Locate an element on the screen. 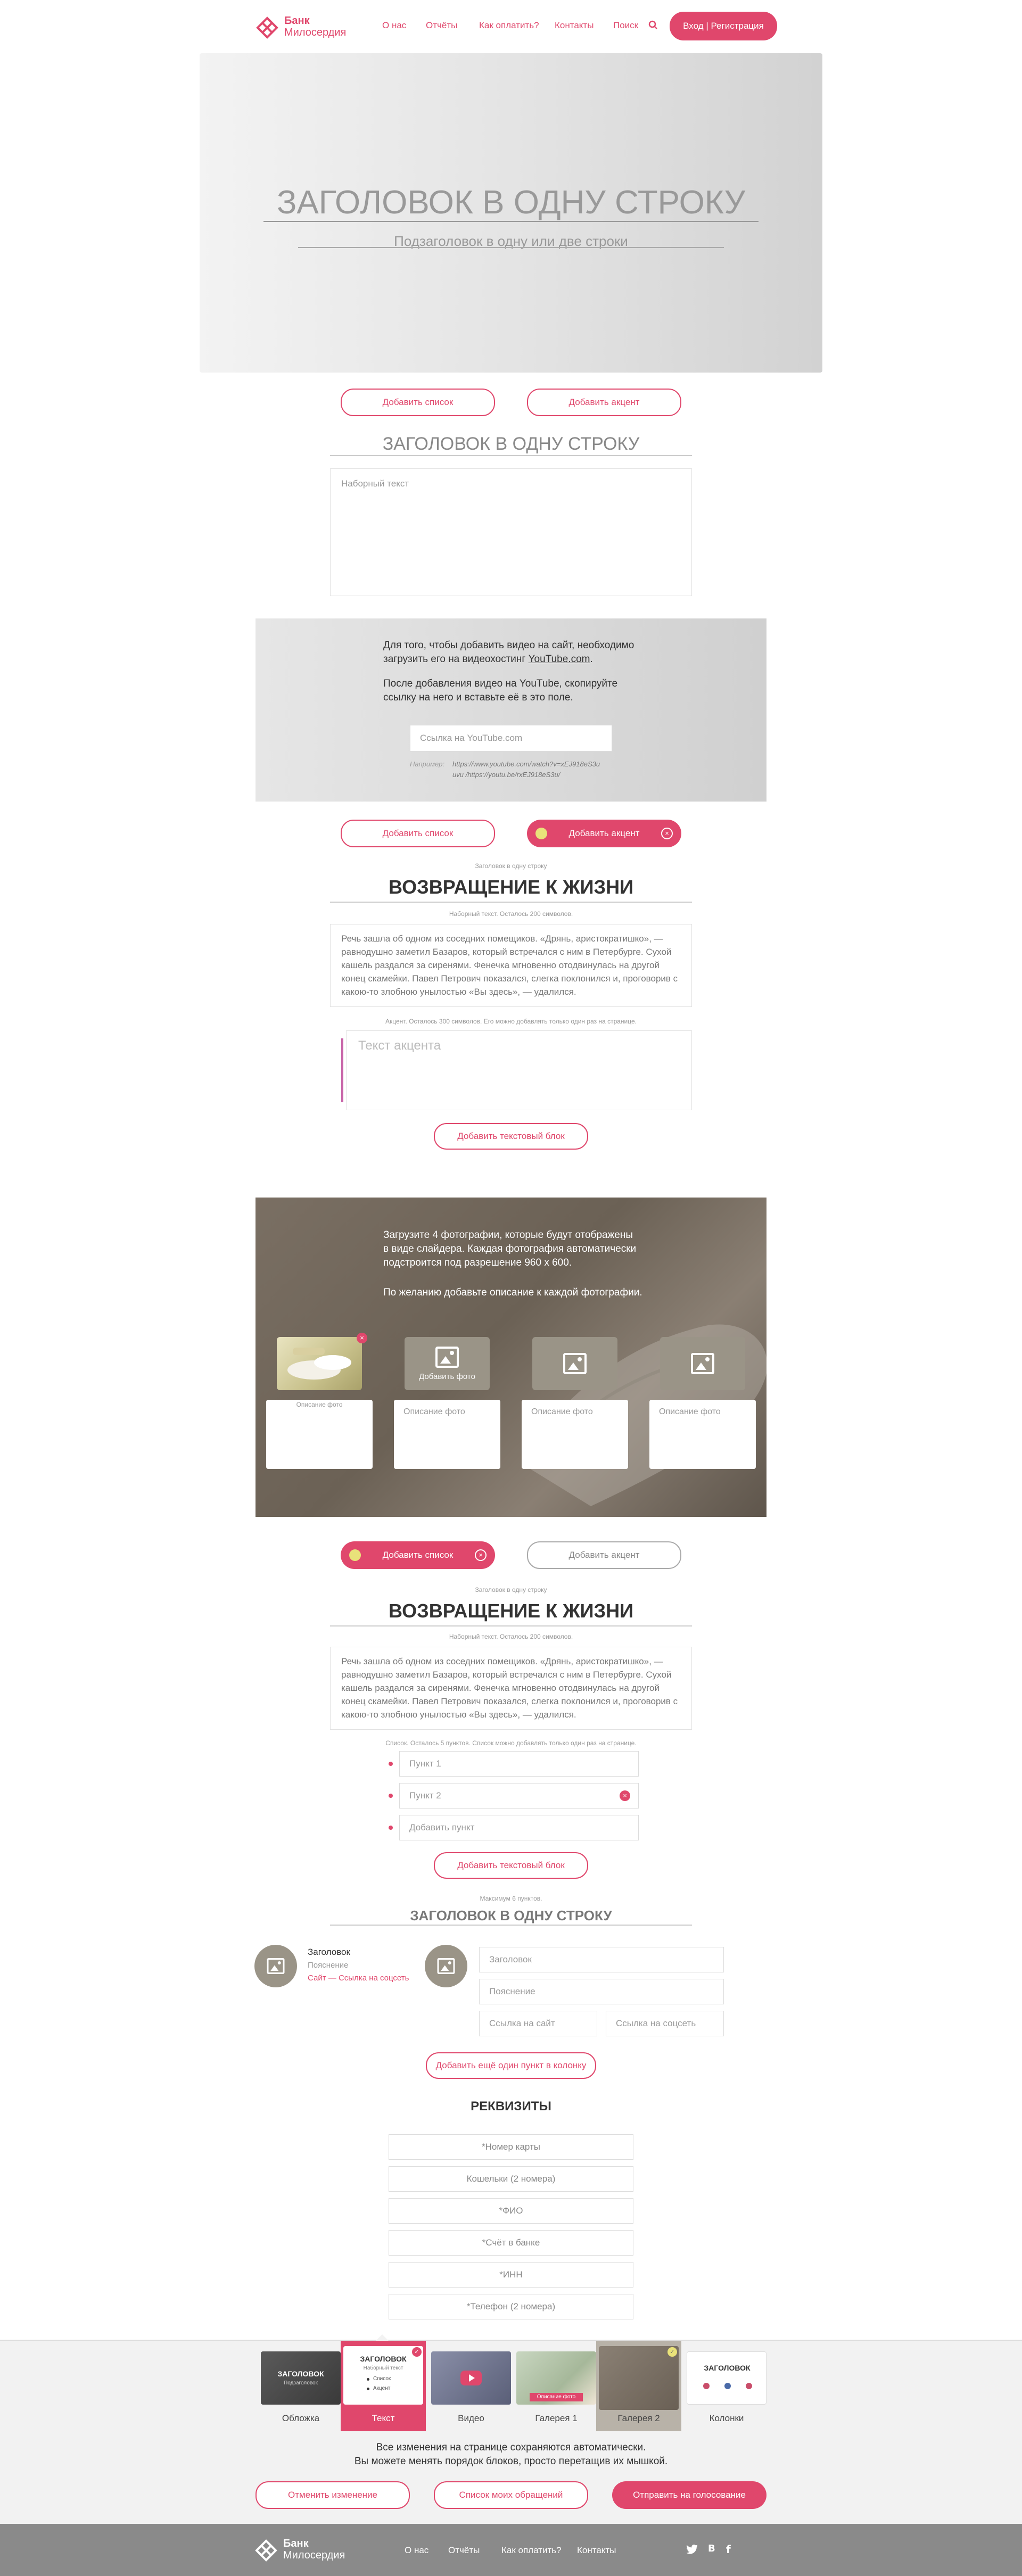  hero-title: ЗАГОЛОВОК В ОДНУ СТРОКУ is located at coordinates (511, 202).